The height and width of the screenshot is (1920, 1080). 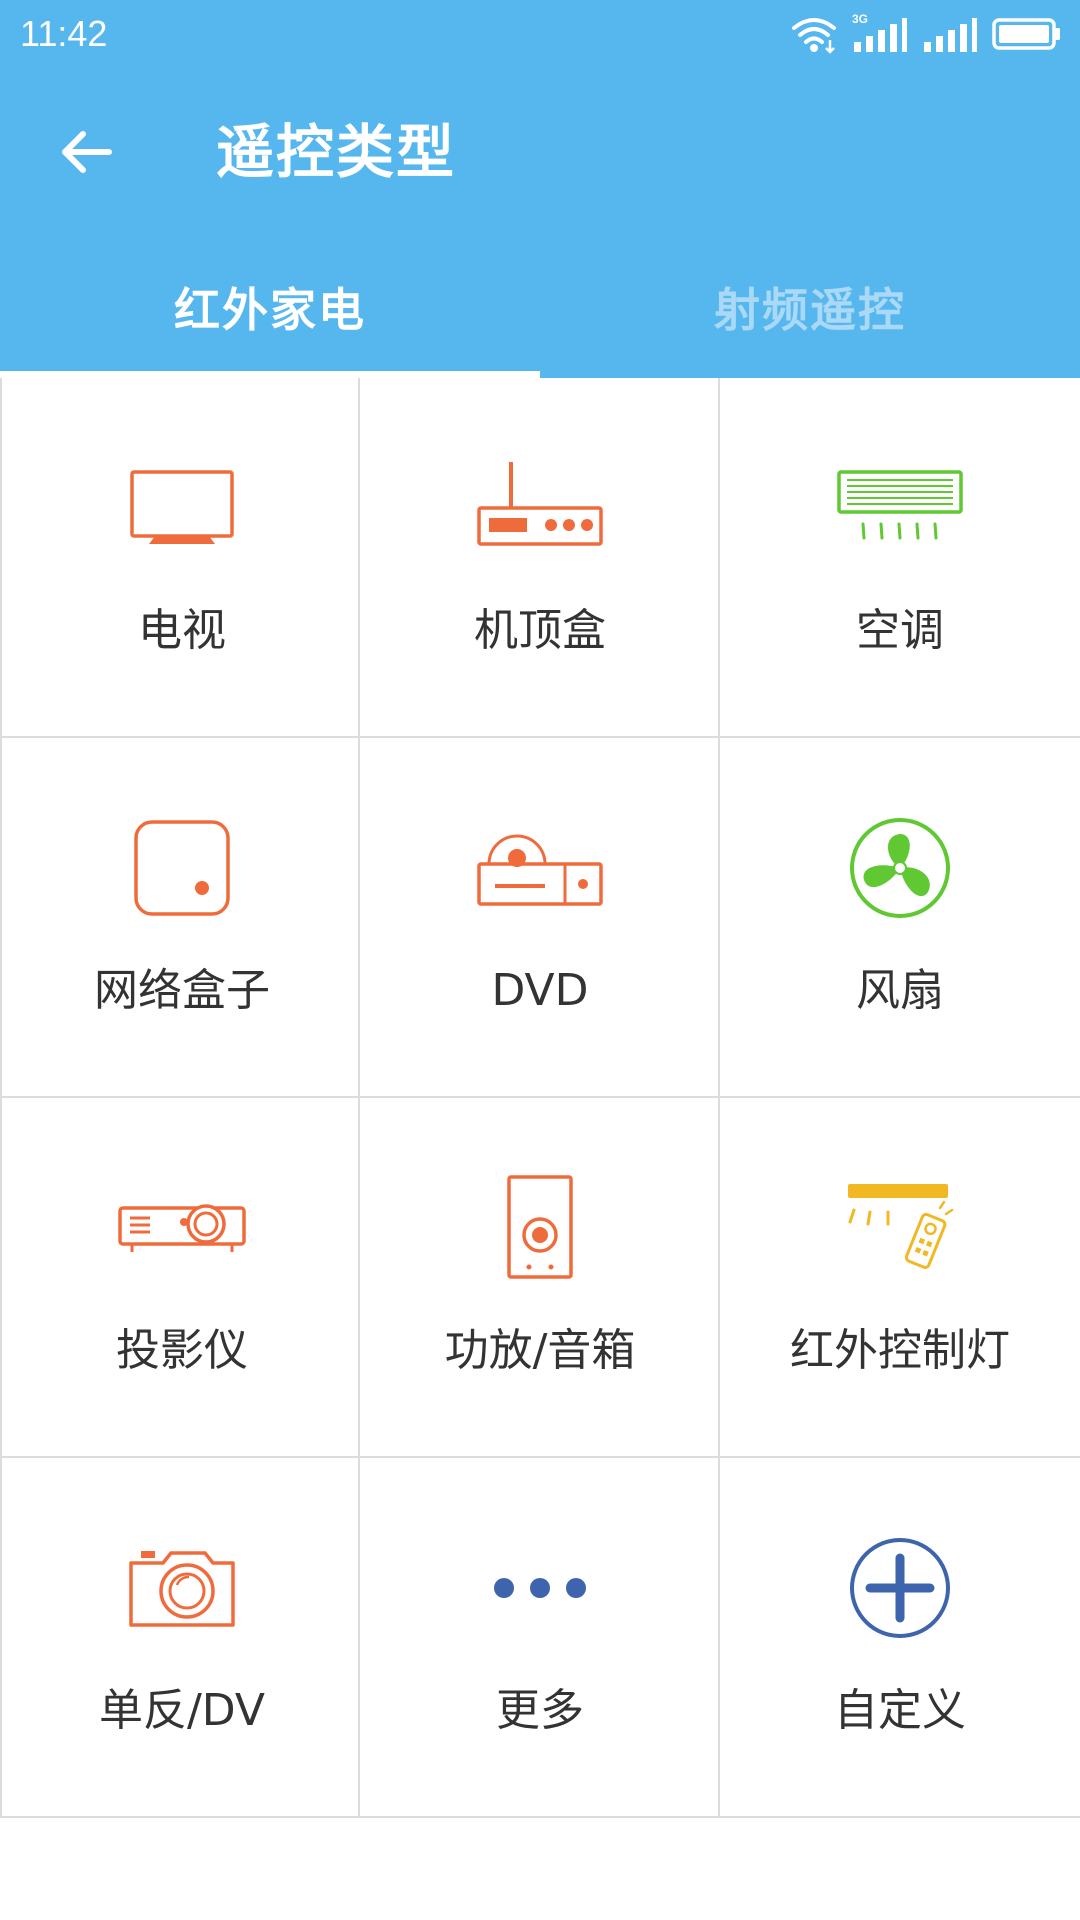 I want to click on tab-infrared: 红外家电, so click(x=270, y=319).